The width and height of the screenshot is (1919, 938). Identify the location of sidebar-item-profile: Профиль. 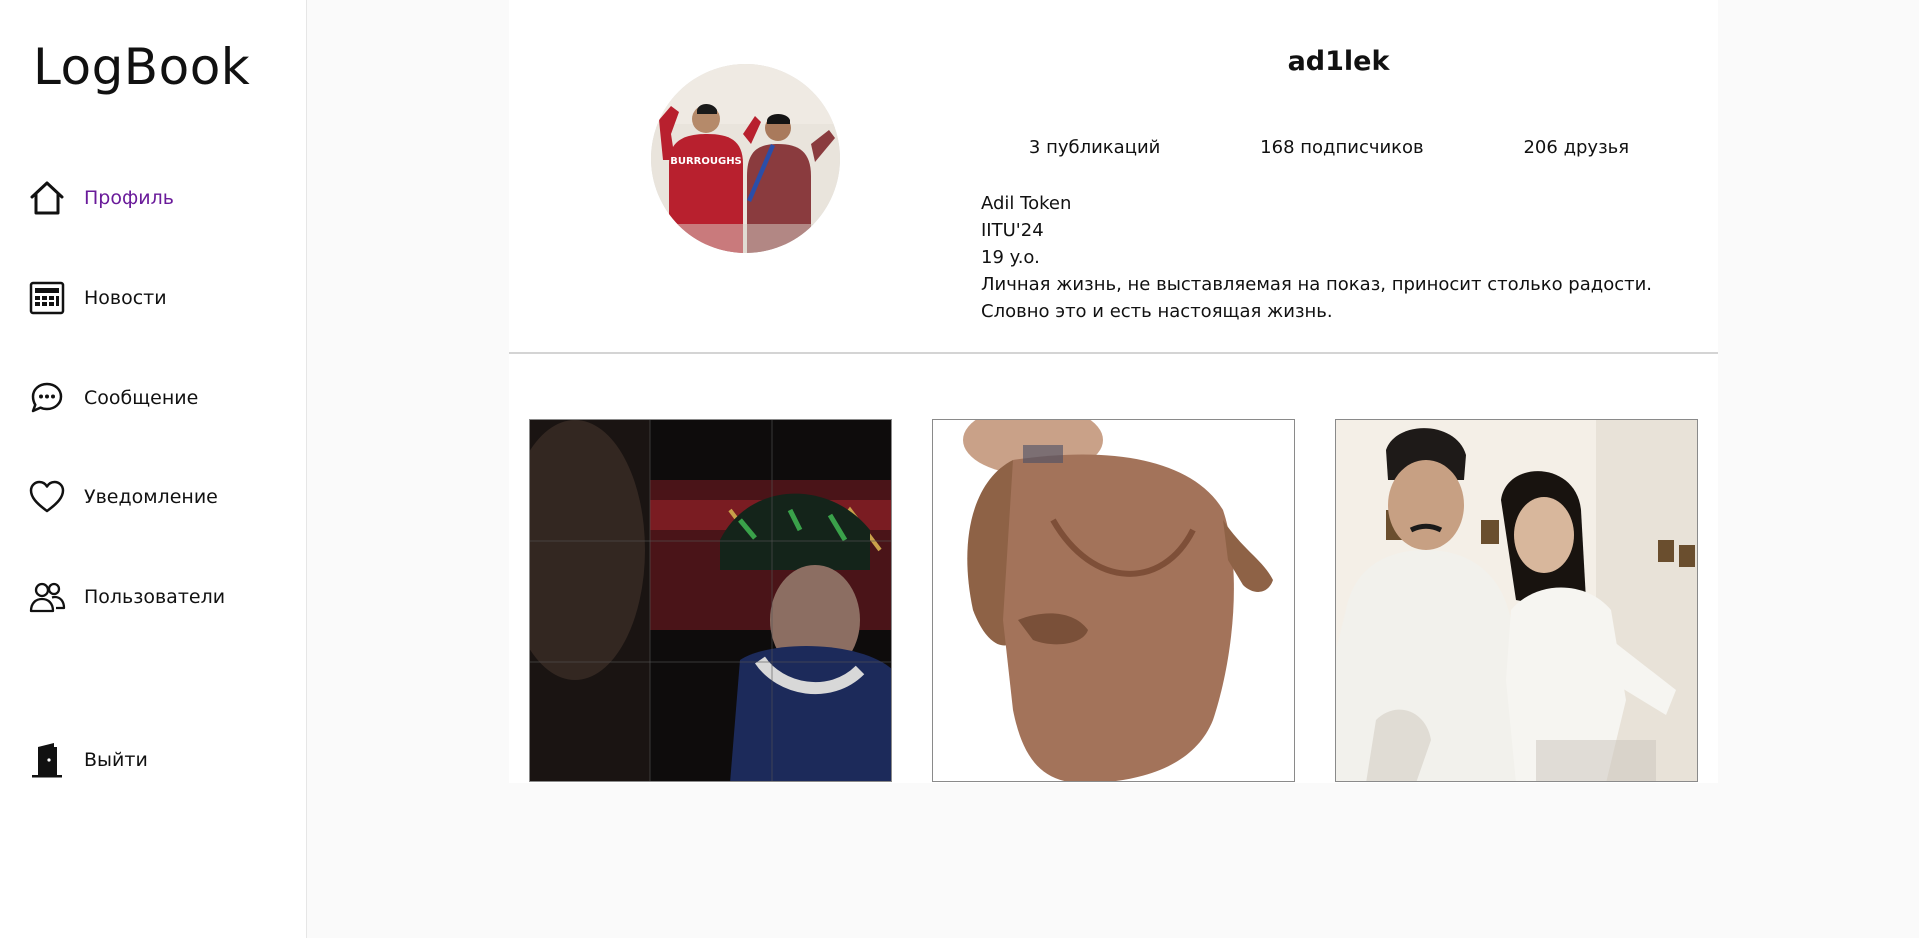
(100, 198).